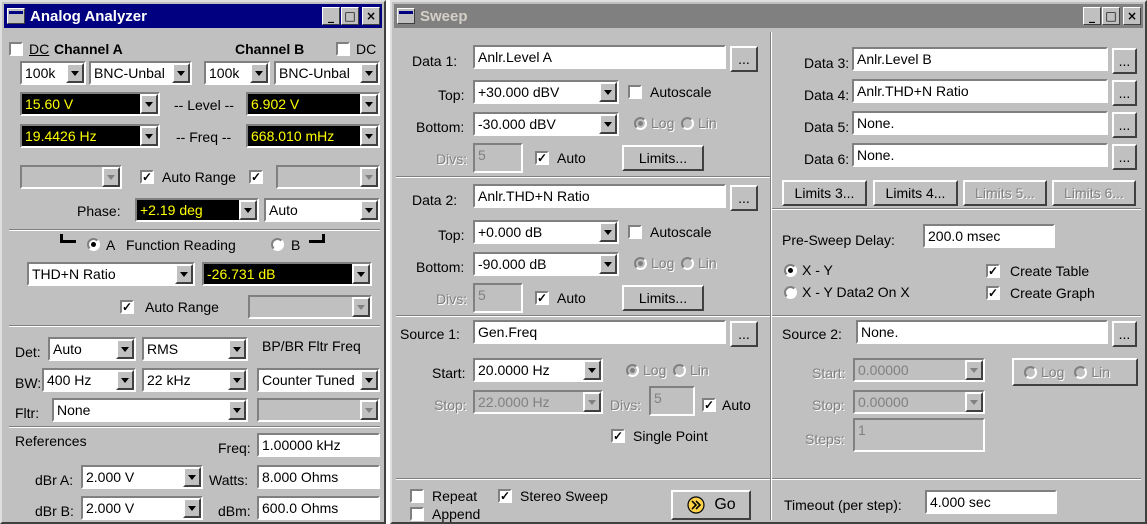  What do you see at coordinates (89, 380) in the screenshot?
I see `bw-low-select: 400 Hz` at bounding box center [89, 380].